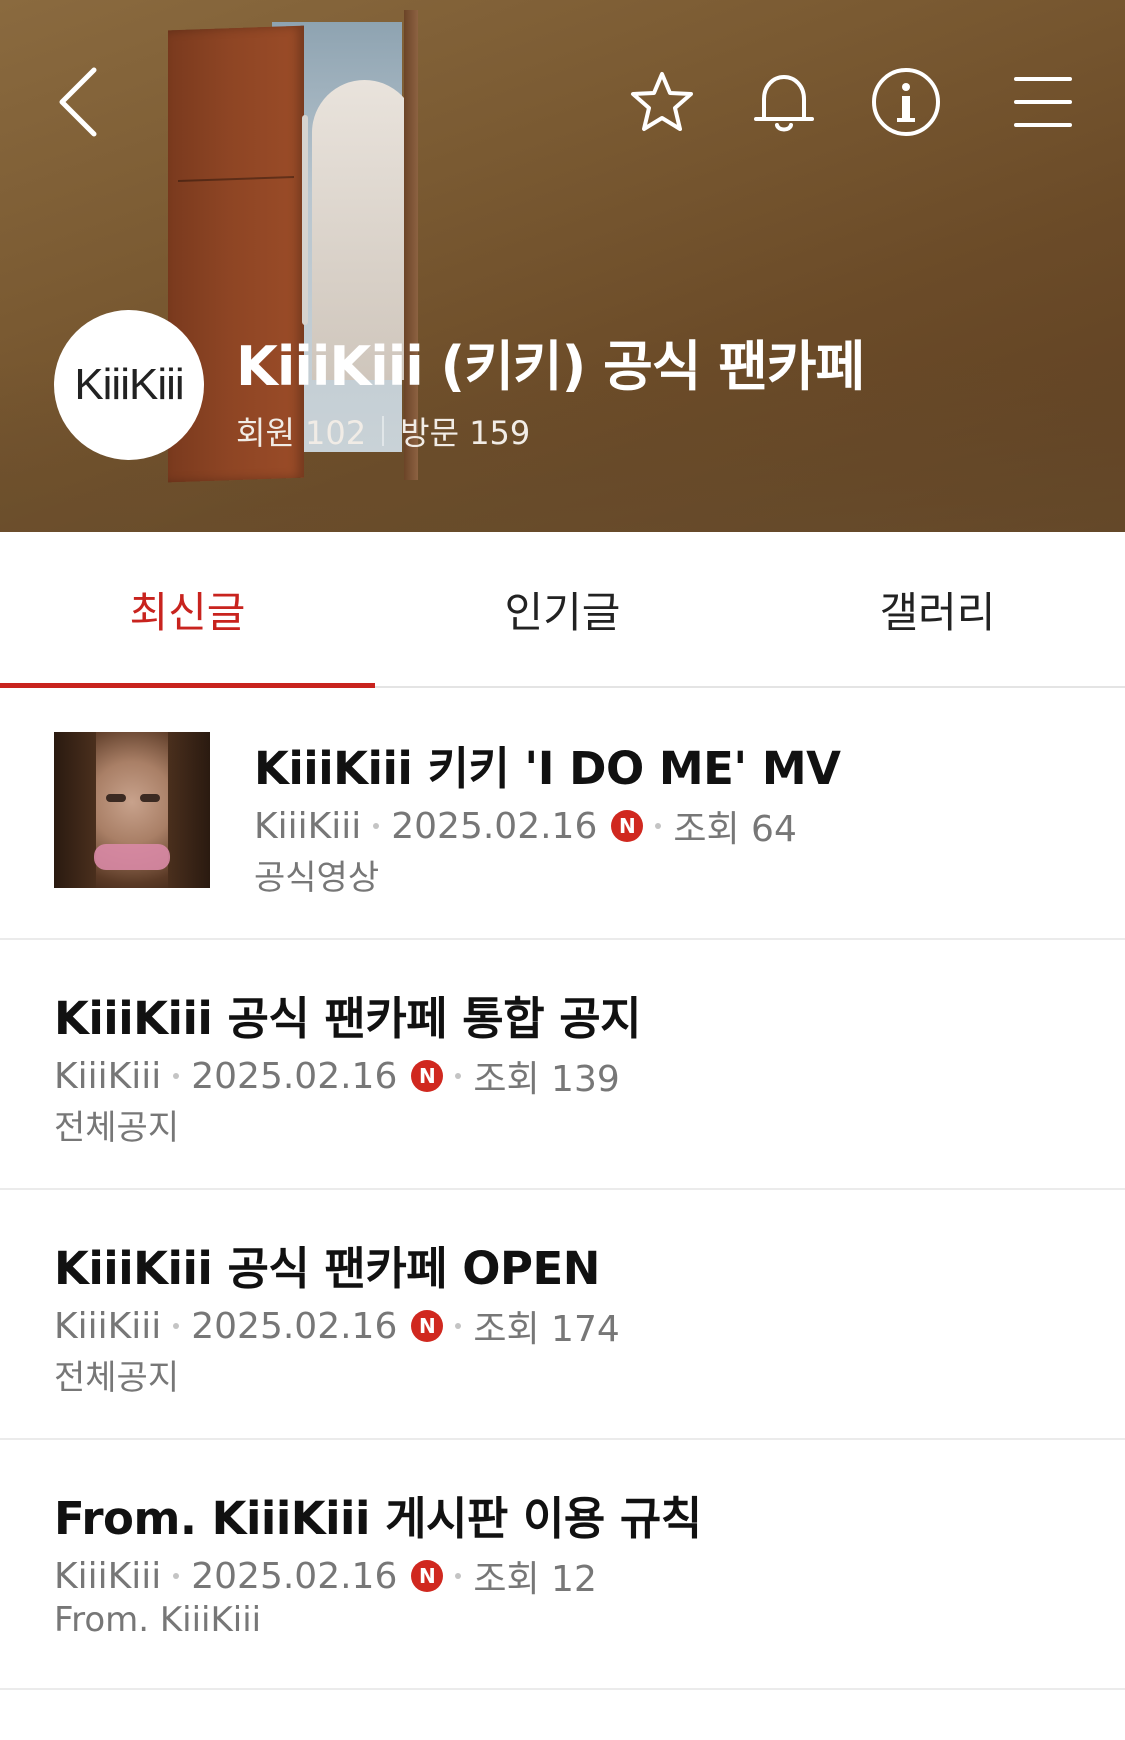 The height and width of the screenshot is (1740, 1125). What do you see at coordinates (187, 610) in the screenshot?
I see `tab-latest: 최신글` at bounding box center [187, 610].